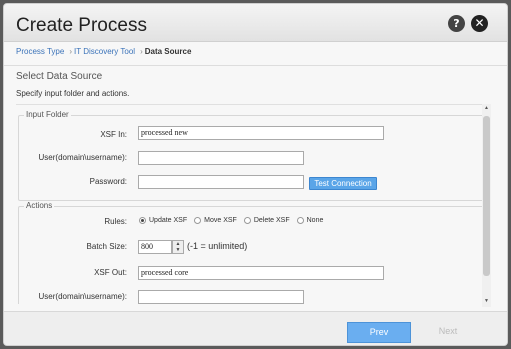  Describe the element at coordinates (343, 183) in the screenshot. I see `test-connection-button: Test Connection` at that location.